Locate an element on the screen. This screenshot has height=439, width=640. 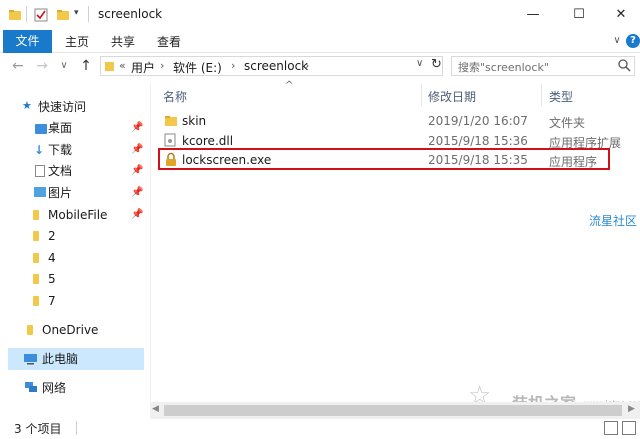
file-type: 文件夹 is located at coordinates (567, 123).